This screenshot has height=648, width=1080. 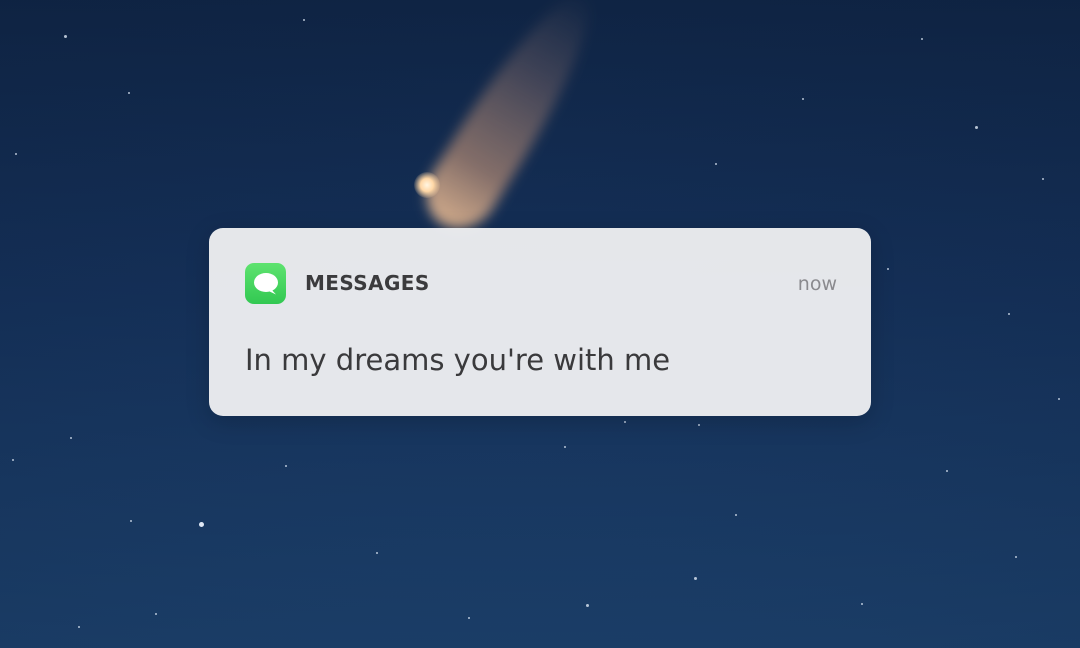 What do you see at coordinates (367, 283) in the screenshot?
I see `app-name: MESSAGES` at bounding box center [367, 283].